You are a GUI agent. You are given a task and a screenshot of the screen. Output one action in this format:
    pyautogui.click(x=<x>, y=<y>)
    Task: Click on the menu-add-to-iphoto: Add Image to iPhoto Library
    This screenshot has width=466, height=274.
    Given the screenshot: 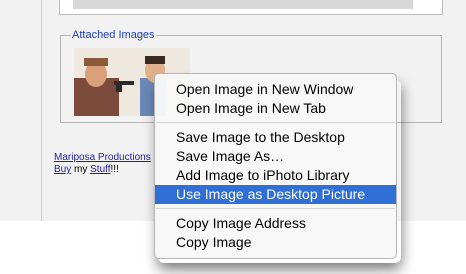 What is the action you would take?
    pyautogui.click(x=275, y=175)
    